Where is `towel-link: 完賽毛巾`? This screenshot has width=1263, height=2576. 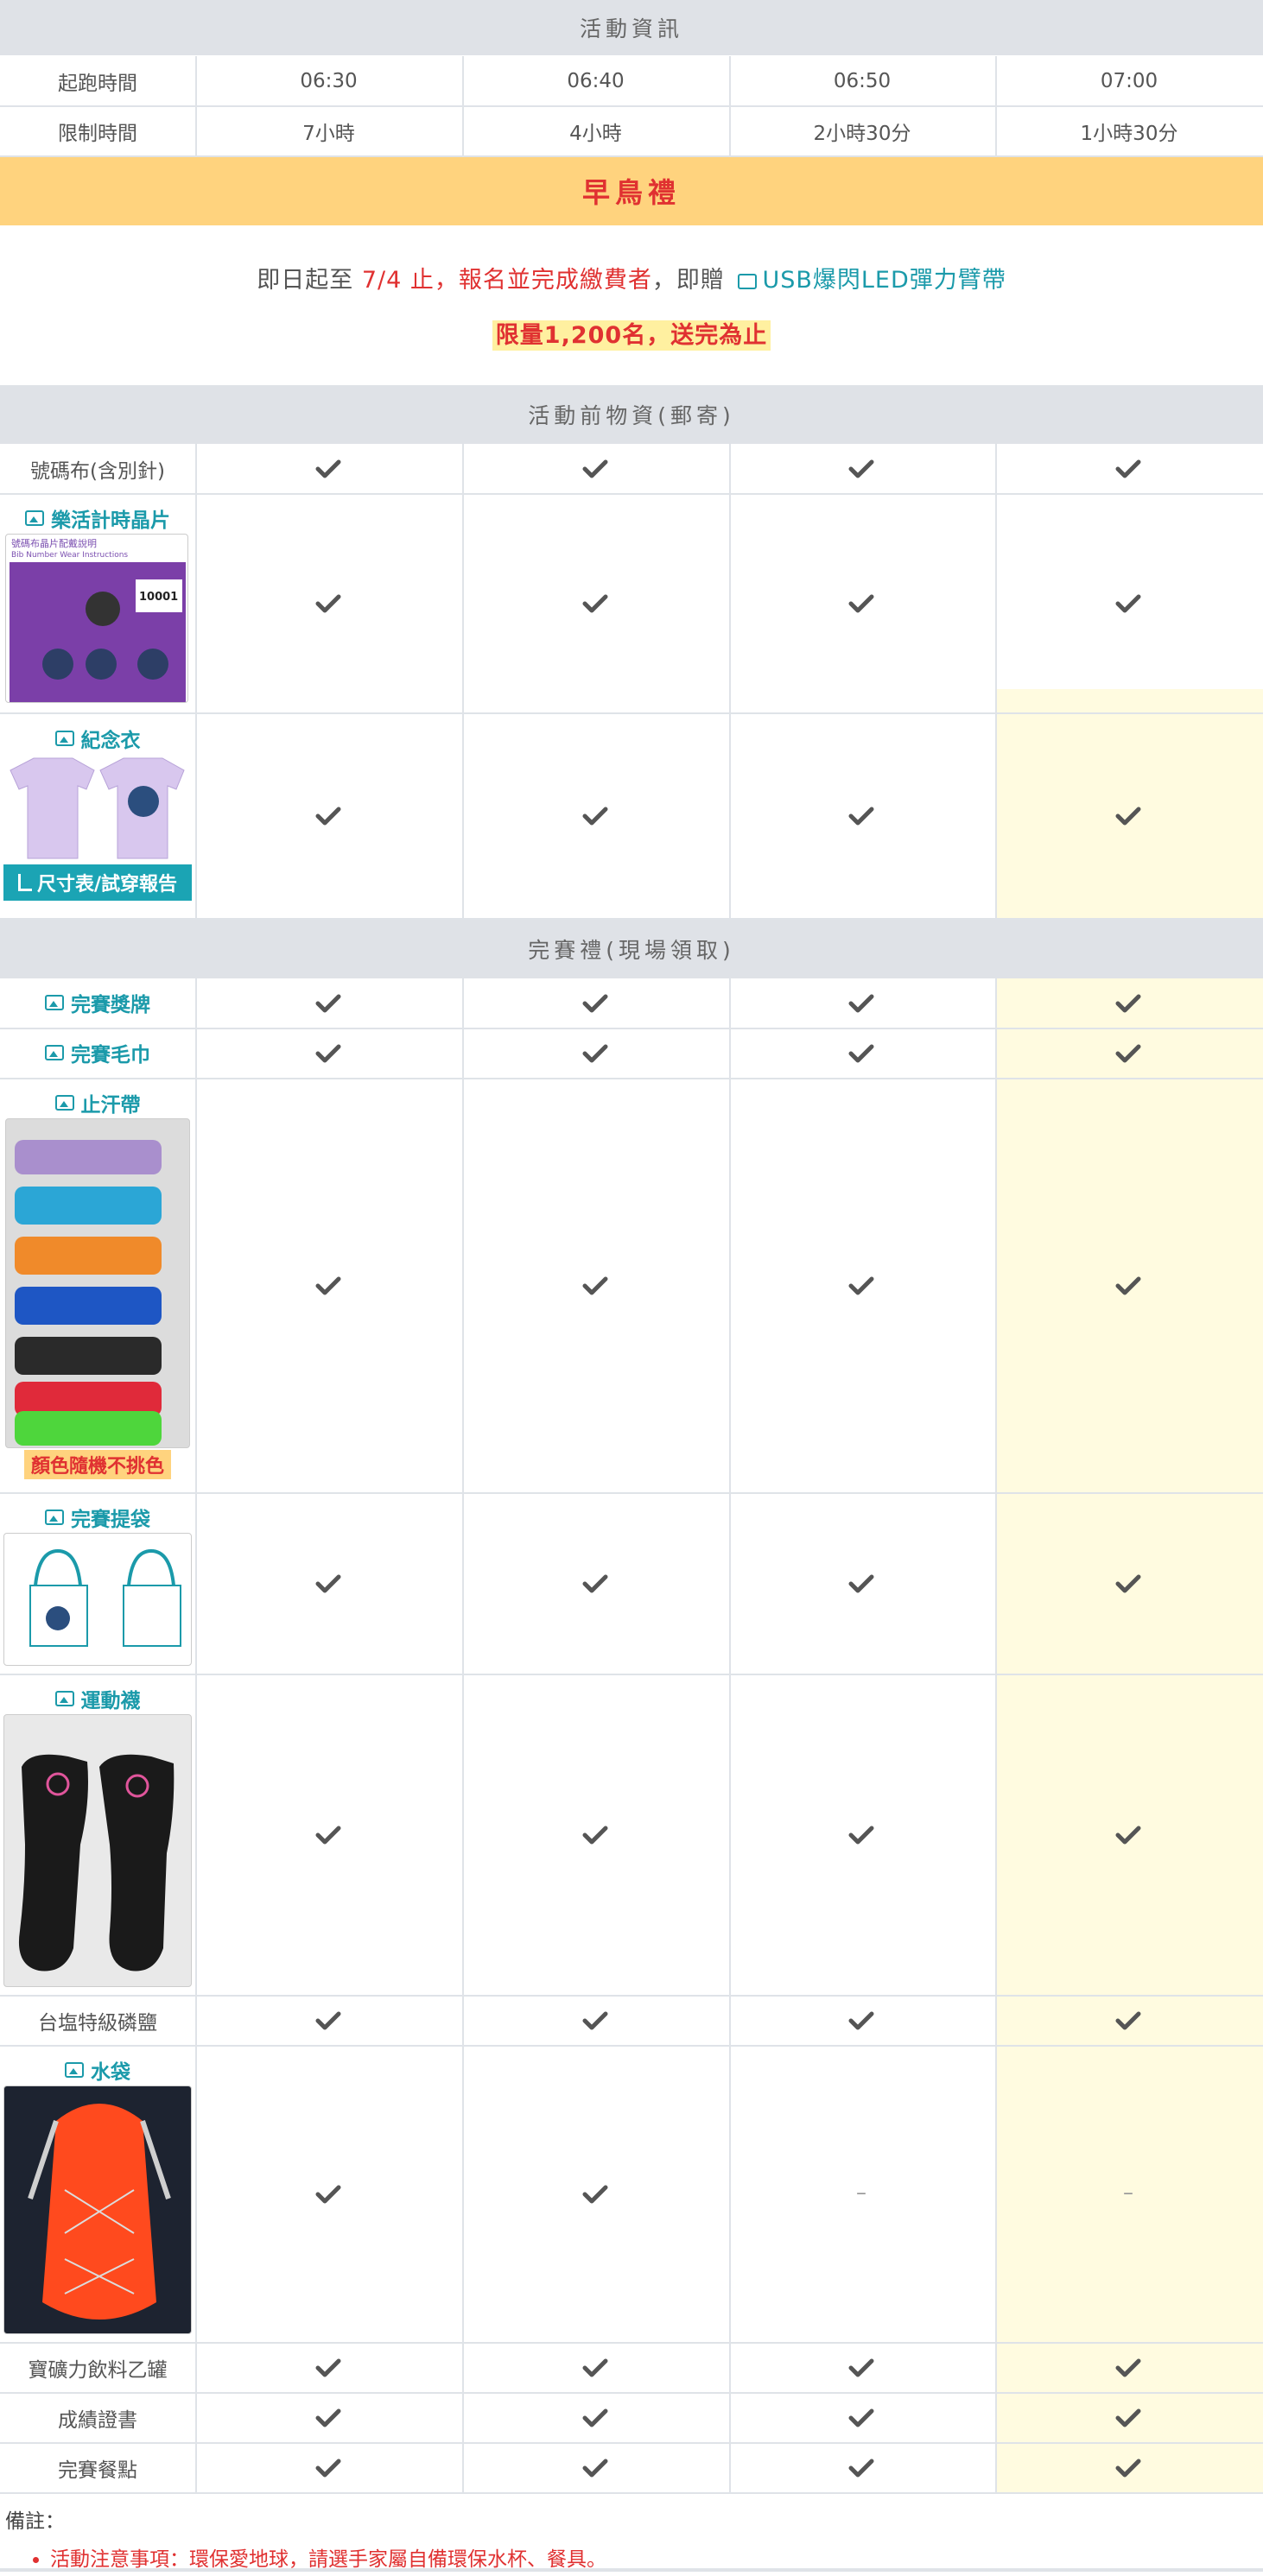
towel-link: 完賽毛巾 is located at coordinates (97, 1052).